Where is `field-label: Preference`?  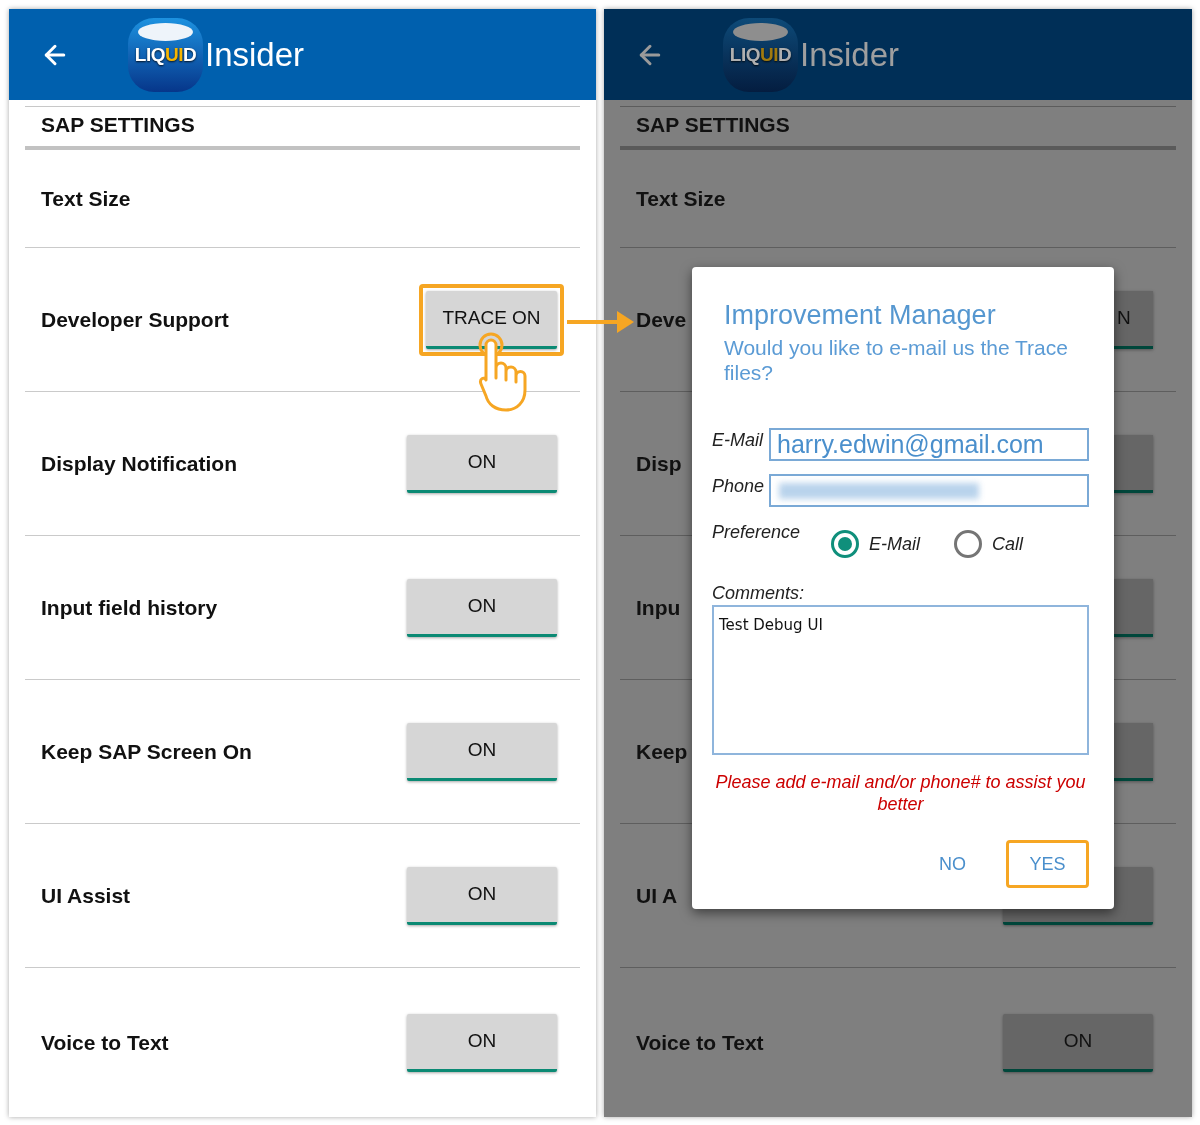
field-label: Preference is located at coordinates (757, 532).